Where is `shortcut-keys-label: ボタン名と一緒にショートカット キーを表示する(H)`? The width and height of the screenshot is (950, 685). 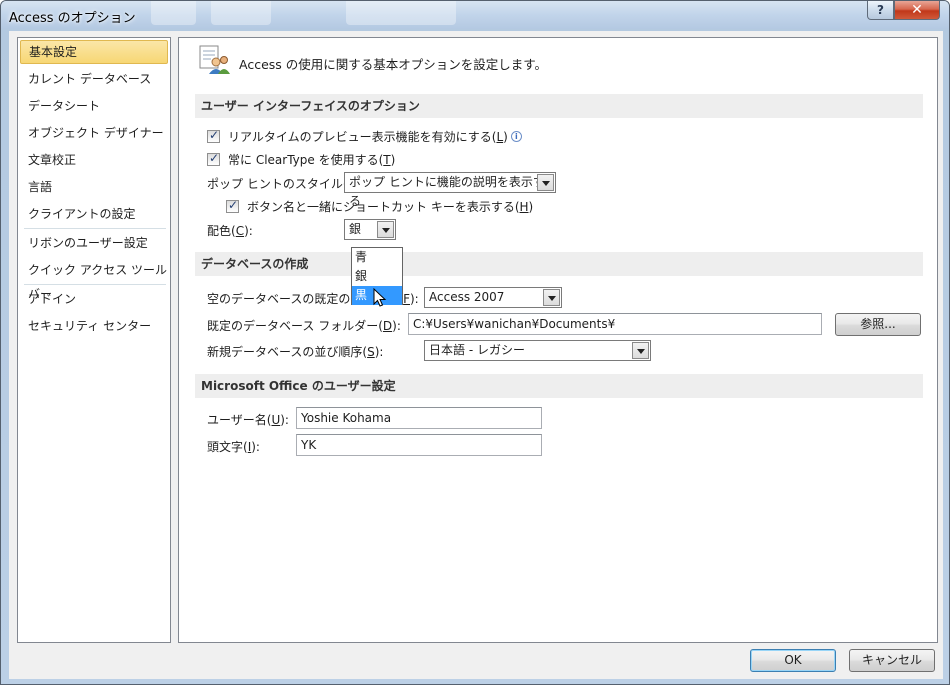 shortcut-keys-label: ボタン名と一緒にショートカット キーを表示する(H) is located at coordinates (390, 207).